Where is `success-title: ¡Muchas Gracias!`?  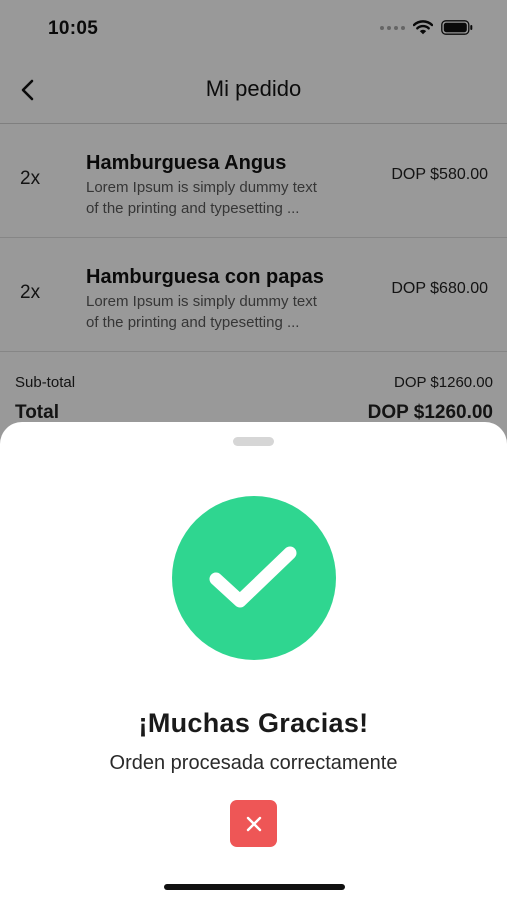 success-title: ¡Muchas Gracias! is located at coordinates (253, 723).